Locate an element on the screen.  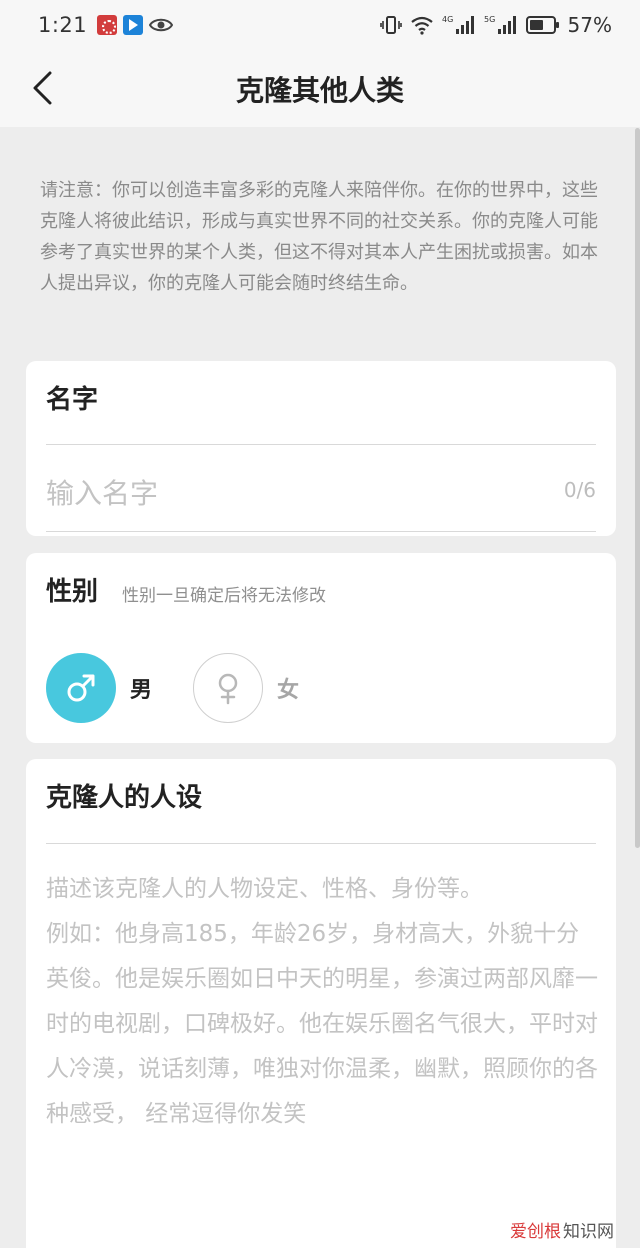
name-divider is located at coordinates (321, 444).